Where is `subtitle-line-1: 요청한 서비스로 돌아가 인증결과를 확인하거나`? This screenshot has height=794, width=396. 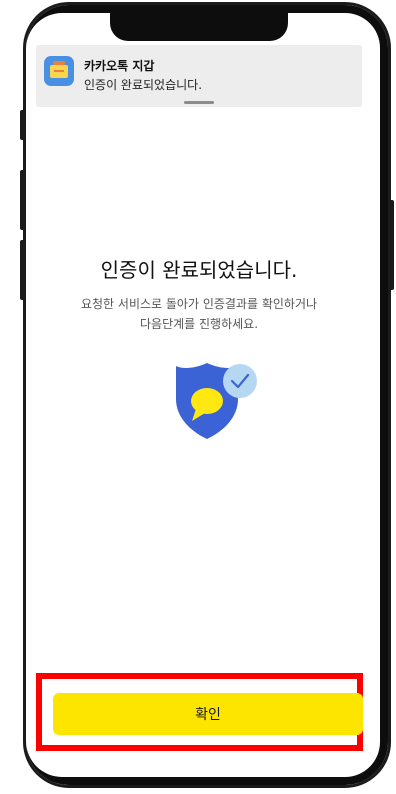 subtitle-line-1: 요청한 서비스로 돌아가 인증결과를 확인하거나 is located at coordinates (199, 304).